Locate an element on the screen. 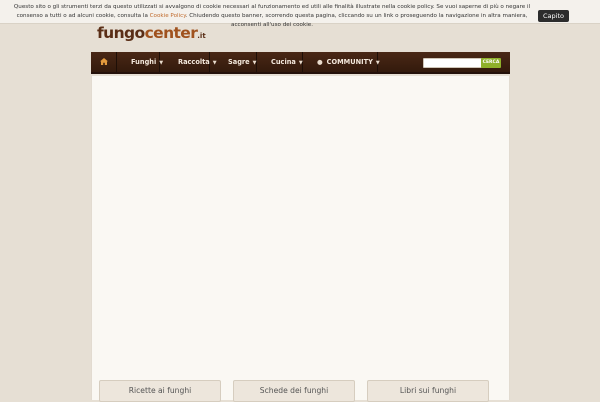 This screenshot has height=402, width=600. nav-item-raccolta: Raccolta ▼ is located at coordinates (188, 62).